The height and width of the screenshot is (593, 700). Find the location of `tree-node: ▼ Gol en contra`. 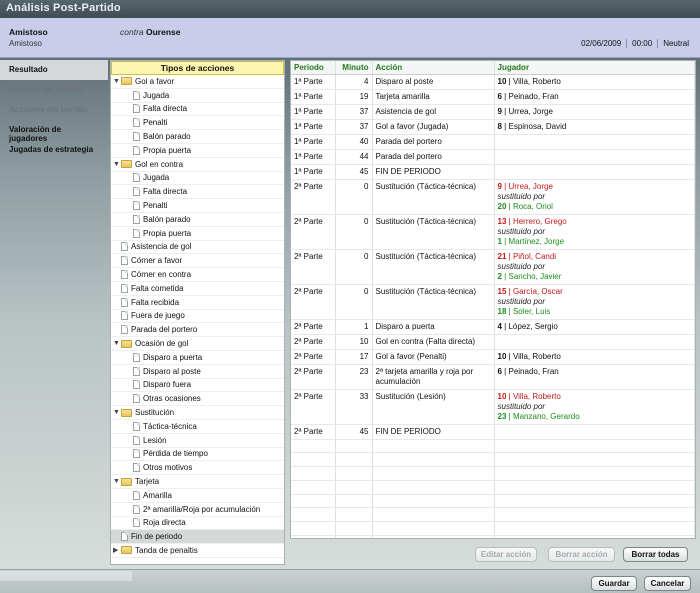

tree-node: ▼ Gol en contra is located at coordinates (197, 165).